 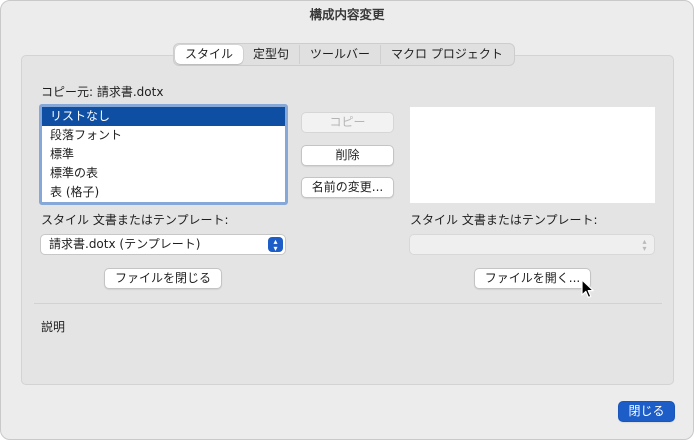 I want to click on available-in-select-right: ▴ ▾, so click(x=532, y=244).